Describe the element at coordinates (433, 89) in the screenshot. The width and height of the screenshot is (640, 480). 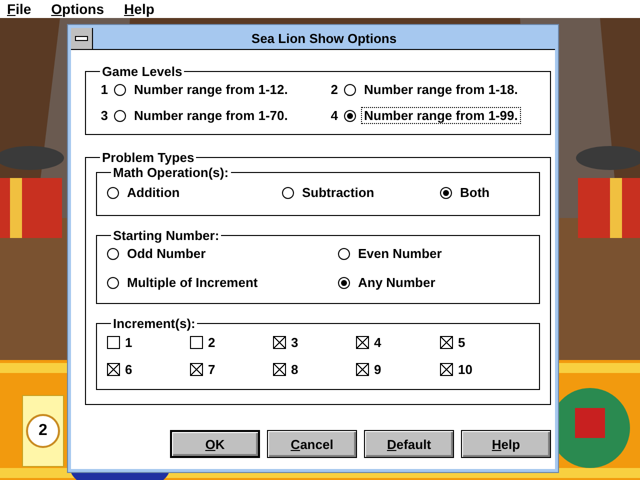
I see `radio-option: 2 Number range from 1-18.` at that location.